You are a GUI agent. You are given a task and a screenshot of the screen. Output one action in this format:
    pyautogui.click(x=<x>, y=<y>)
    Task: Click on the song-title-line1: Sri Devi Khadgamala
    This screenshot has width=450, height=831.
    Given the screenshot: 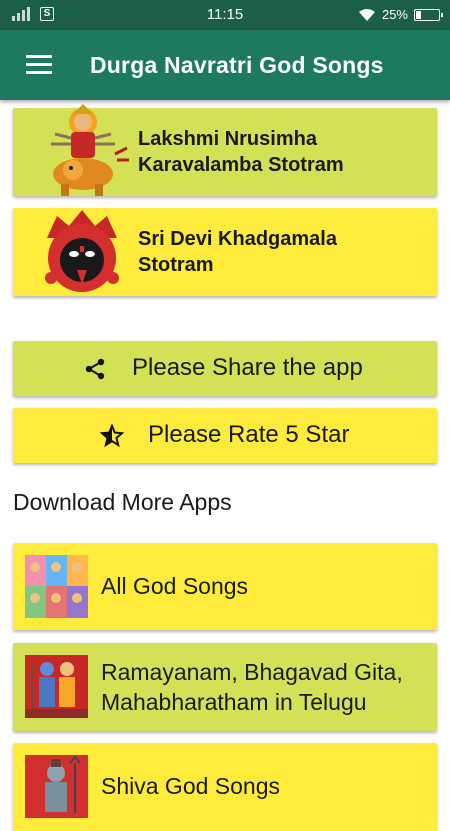 What is the action you would take?
    pyautogui.click(x=237, y=239)
    